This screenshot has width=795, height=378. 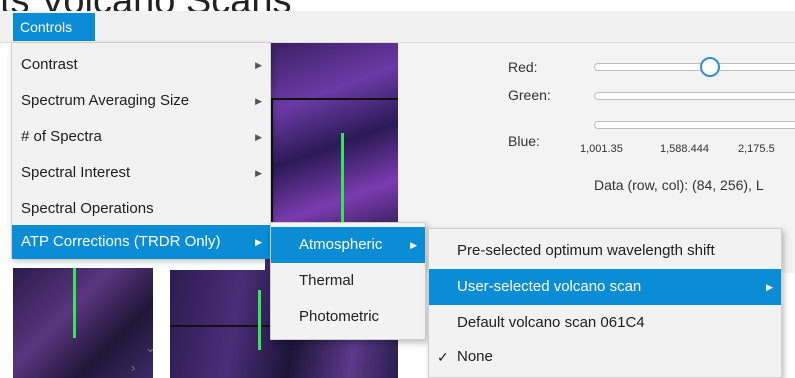 I want to click on menu-item-label: Spectral Interest, so click(x=76, y=172).